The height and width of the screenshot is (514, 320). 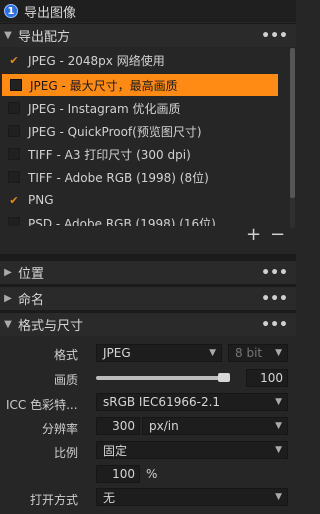 What do you see at coordinates (277, 235) in the screenshot?
I see `remove-recipe-button: −` at bounding box center [277, 235].